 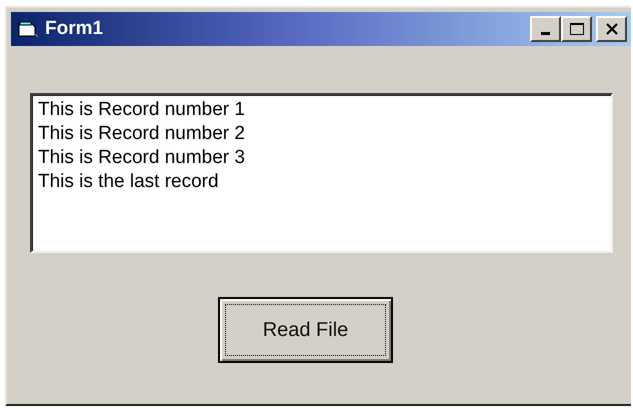 I want to click on close-icon, so click(x=611, y=29).